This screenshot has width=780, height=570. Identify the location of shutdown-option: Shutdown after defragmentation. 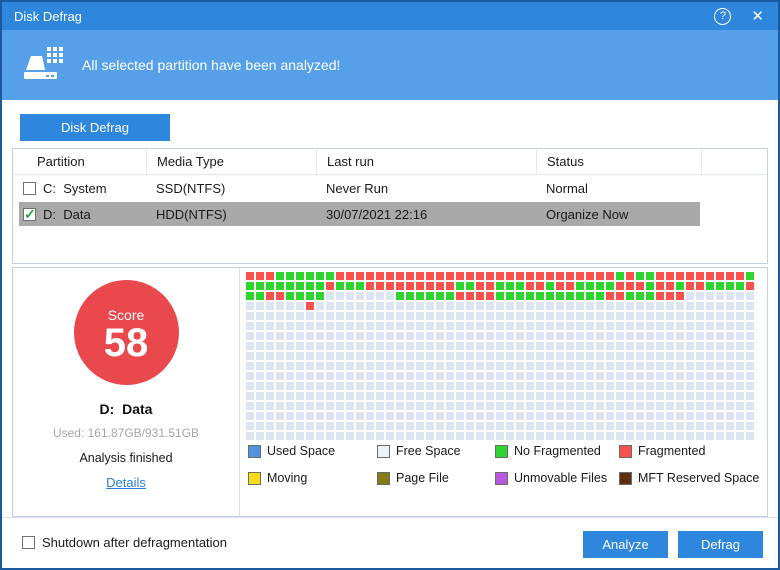
(124, 542).